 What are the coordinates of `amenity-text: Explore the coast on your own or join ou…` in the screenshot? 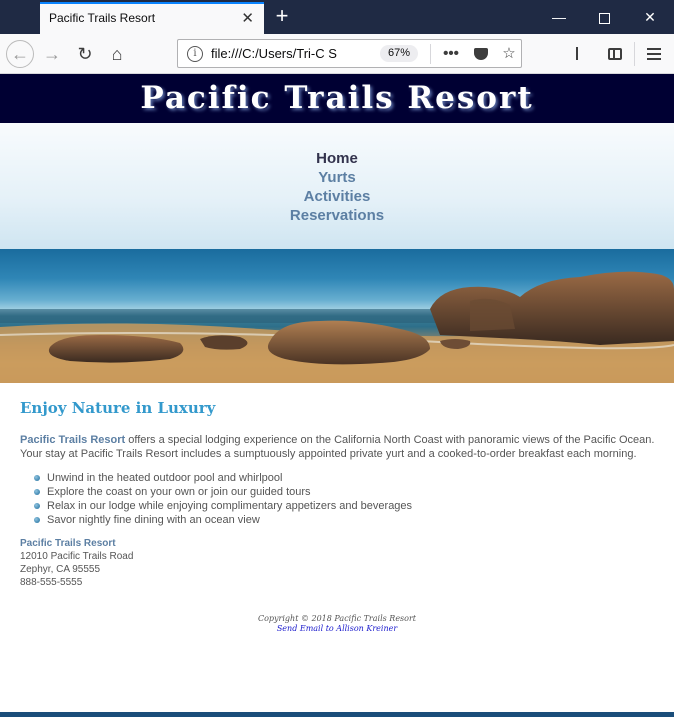 It's located at (179, 492).